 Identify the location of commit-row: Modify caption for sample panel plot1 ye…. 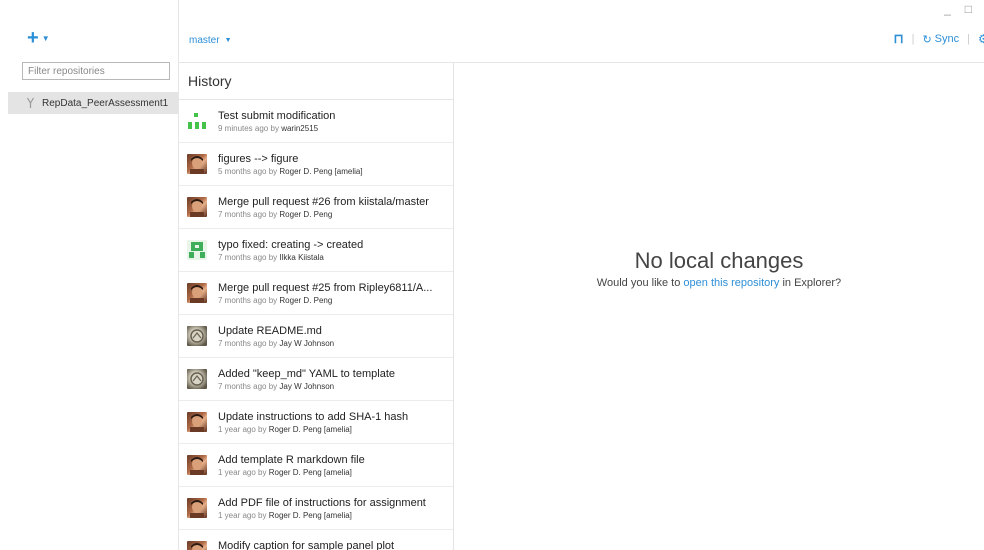
(316, 540).